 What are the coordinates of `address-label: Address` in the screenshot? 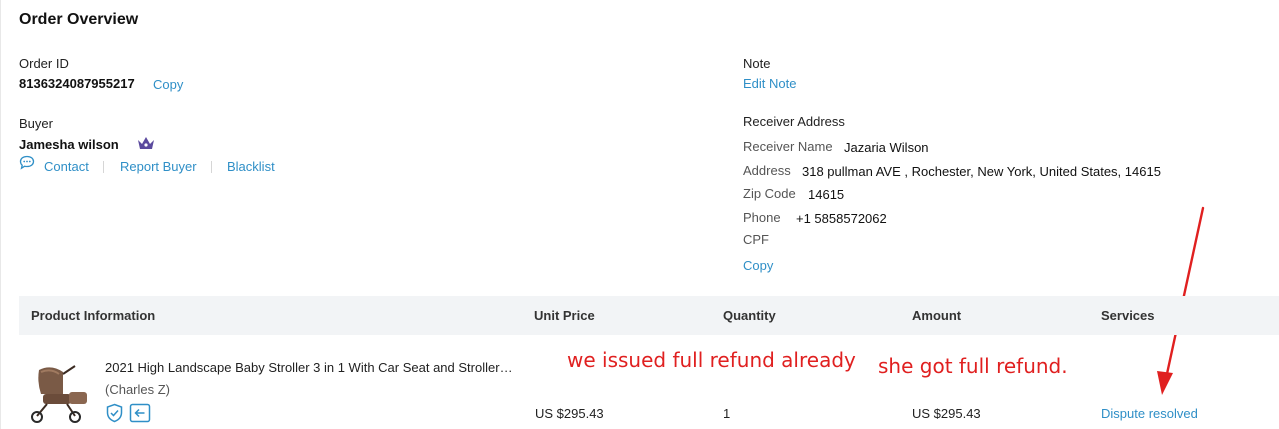 It's located at (767, 170).